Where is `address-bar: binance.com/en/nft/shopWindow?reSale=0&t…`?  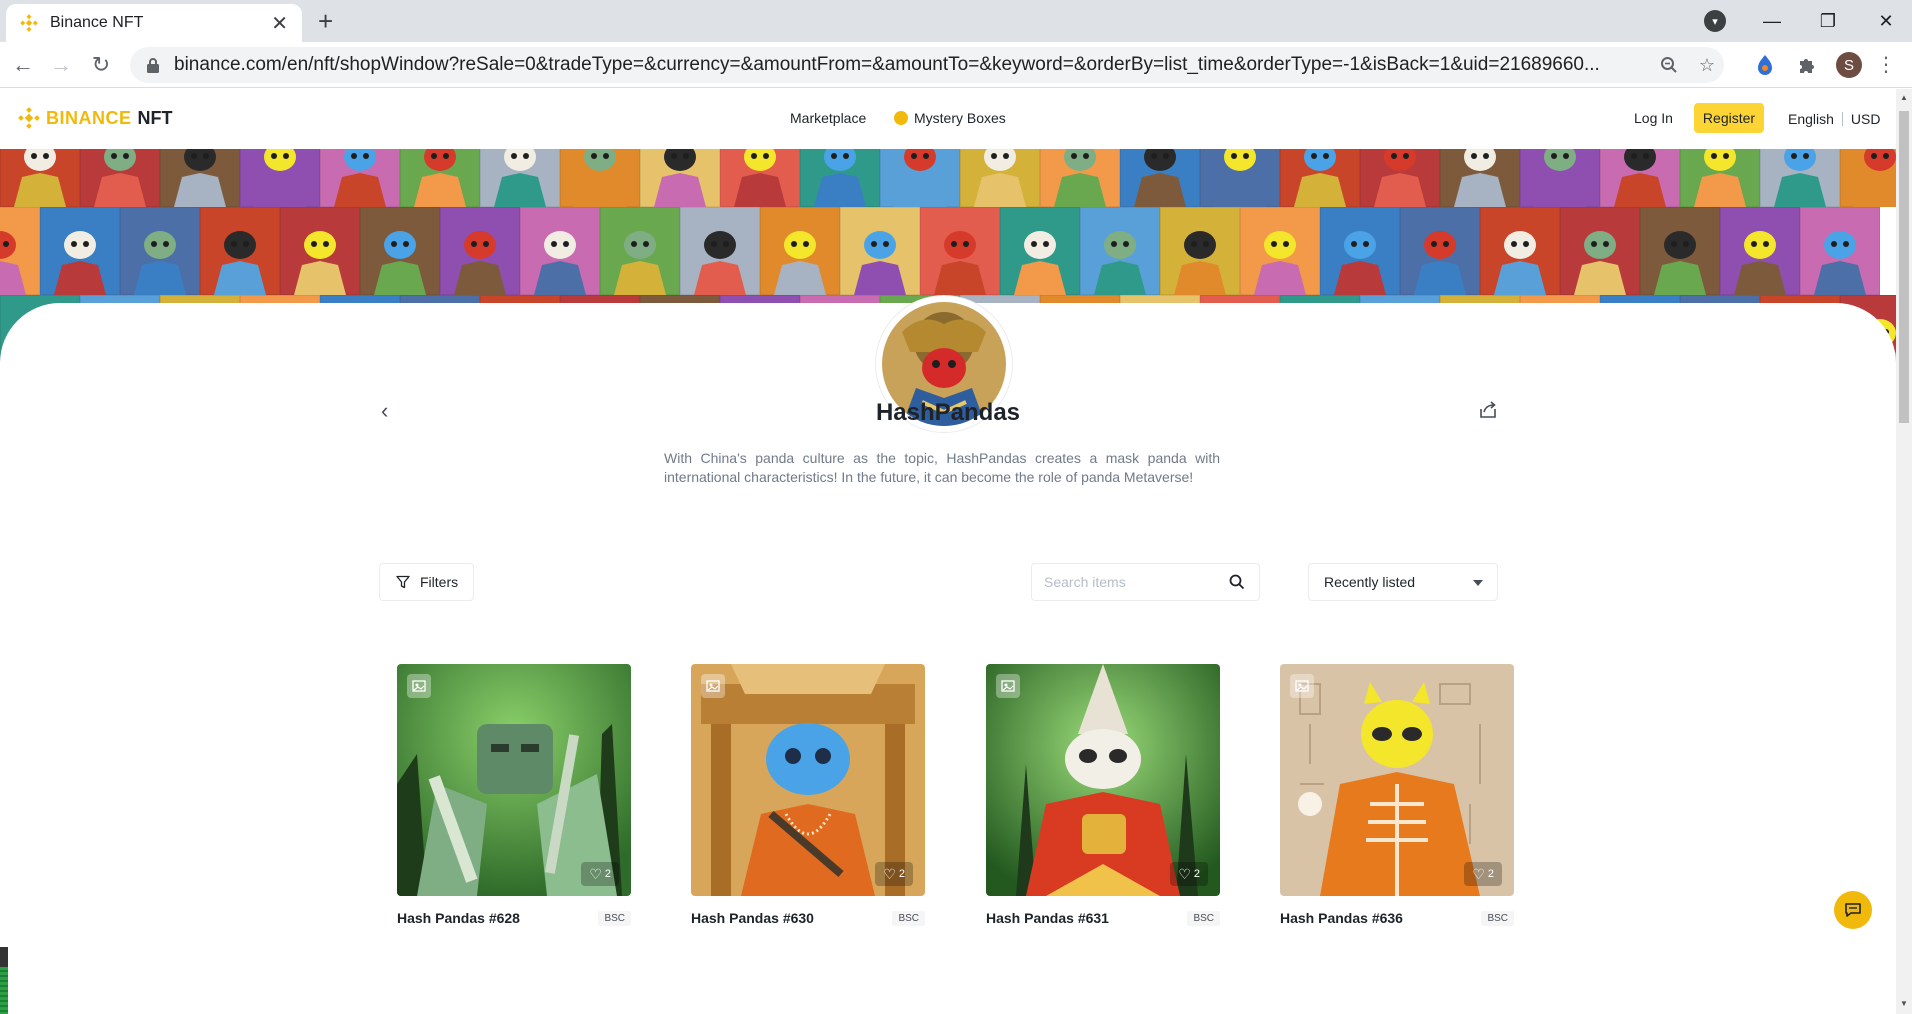 address-bar: binance.com/en/nft/shopWindow?reSale=0&t… is located at coordinates (927, 65).